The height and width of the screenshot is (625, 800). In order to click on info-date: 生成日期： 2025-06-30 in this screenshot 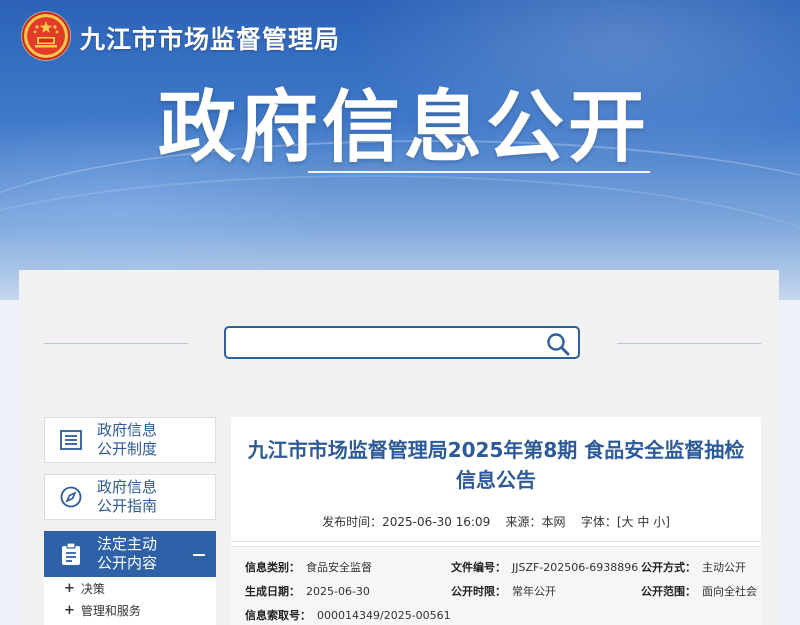, I will do `click(307, 591)`.